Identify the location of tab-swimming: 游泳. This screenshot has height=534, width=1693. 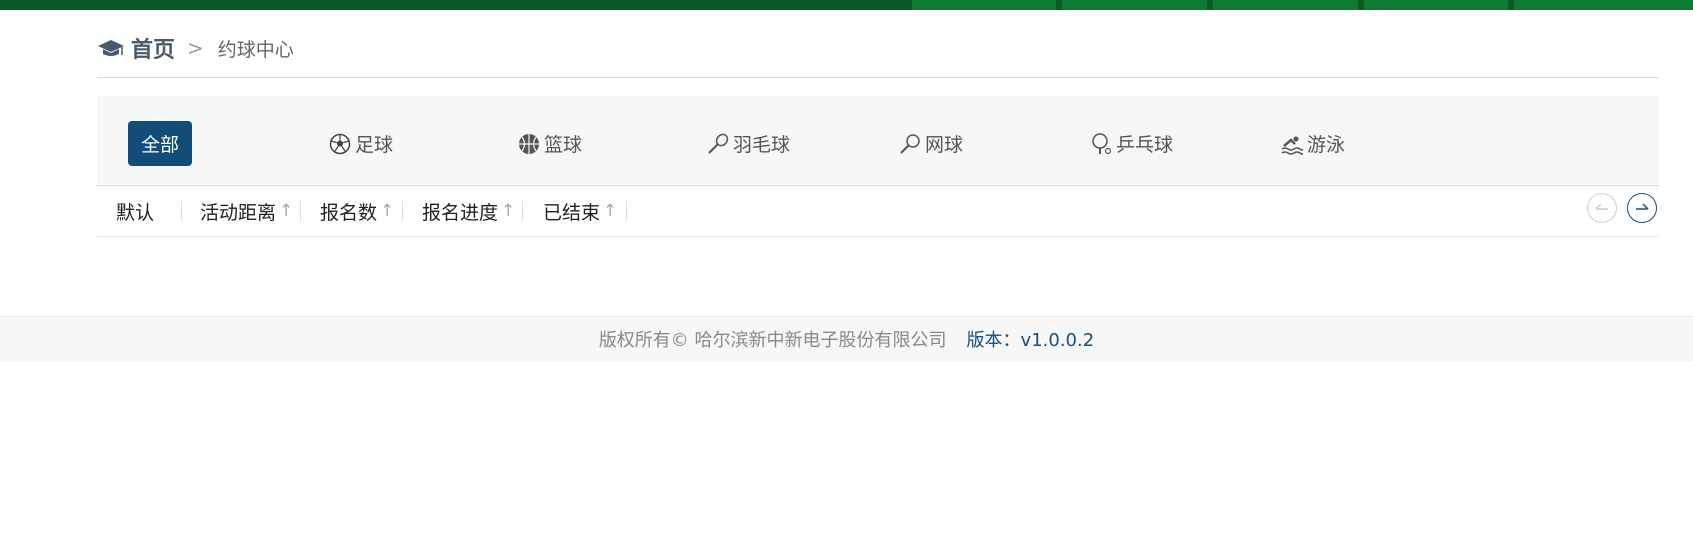
(1313, 143).